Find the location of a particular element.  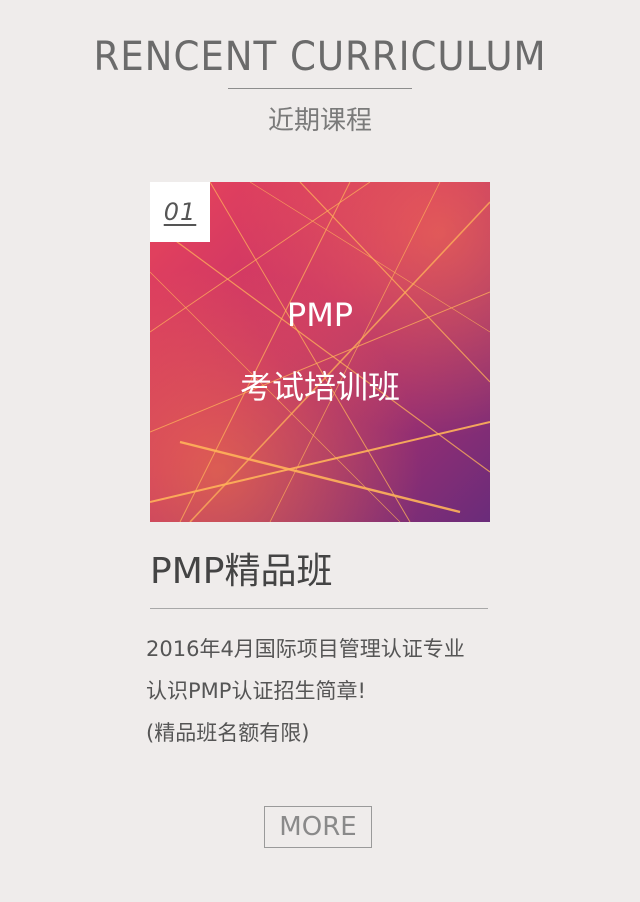

description-line: 2016年4月国际项目管理认证专业 is located at coordinates (305, 649).